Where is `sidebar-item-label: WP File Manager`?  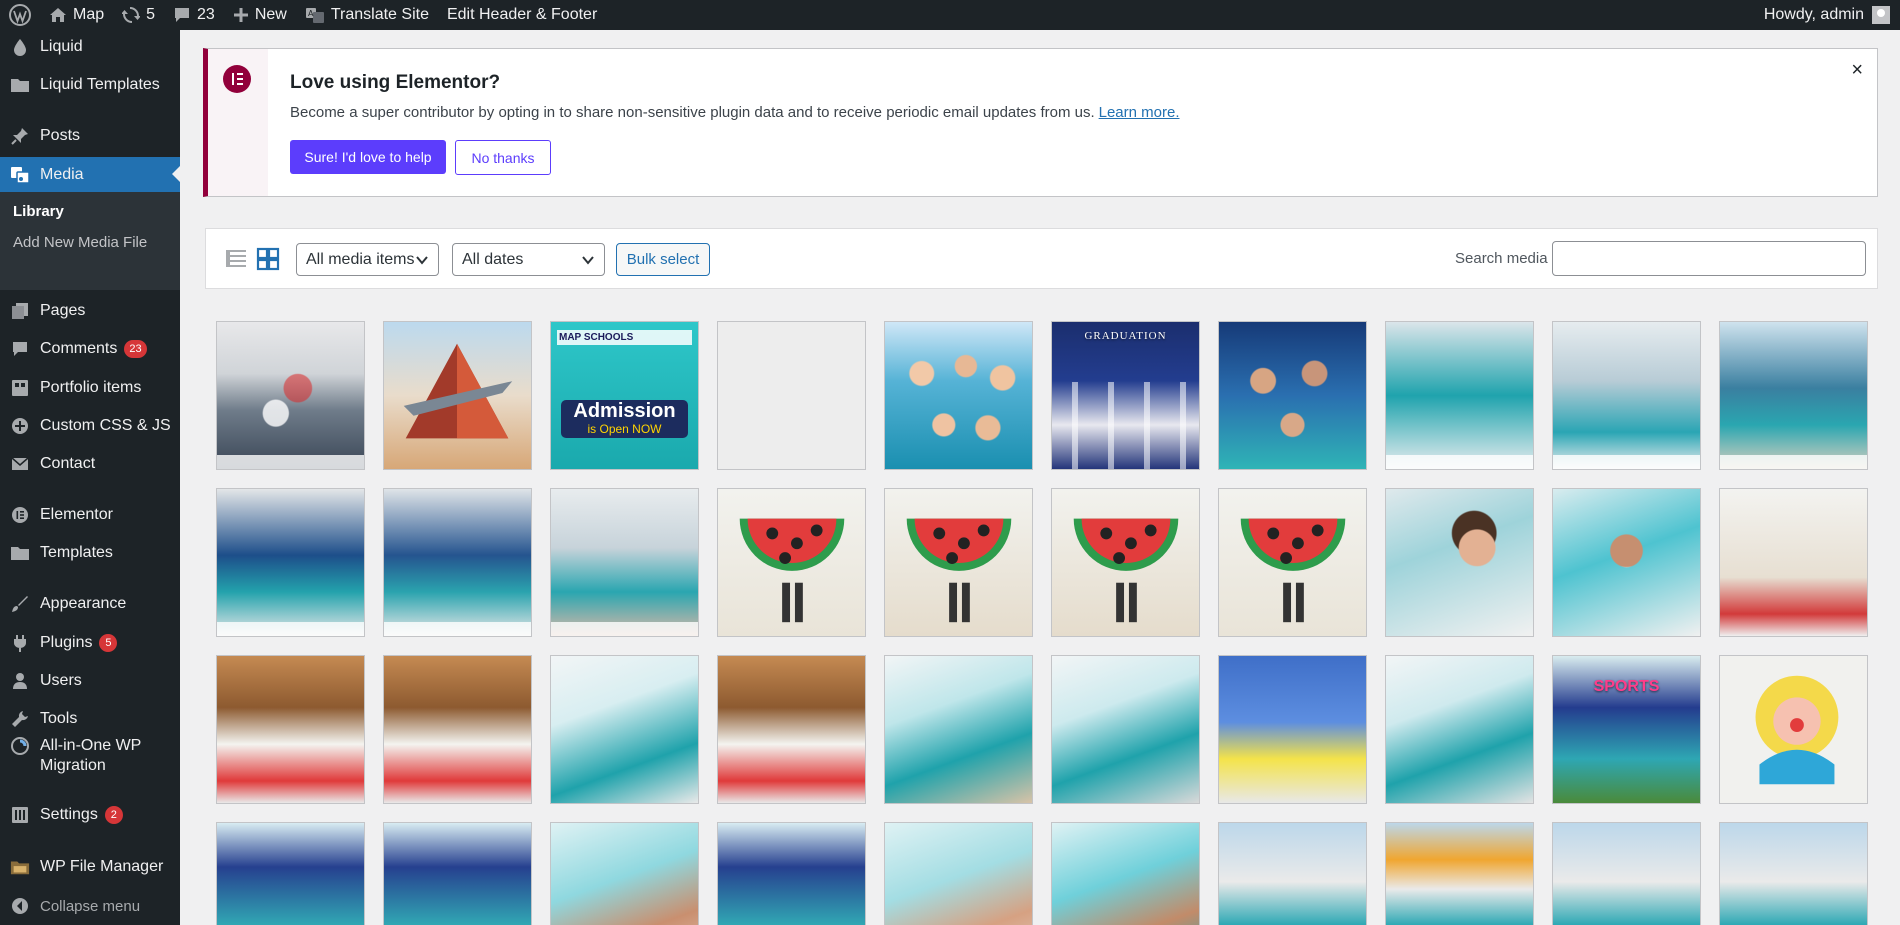
sidebar-item-label: WP File Manager is located at coordinates (102, 866).